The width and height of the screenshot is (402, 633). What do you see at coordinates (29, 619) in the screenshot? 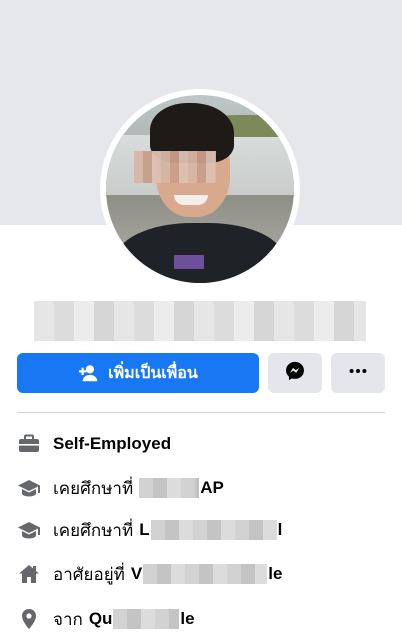
I see `location-pin-icon` at bounding box center [29, 619].